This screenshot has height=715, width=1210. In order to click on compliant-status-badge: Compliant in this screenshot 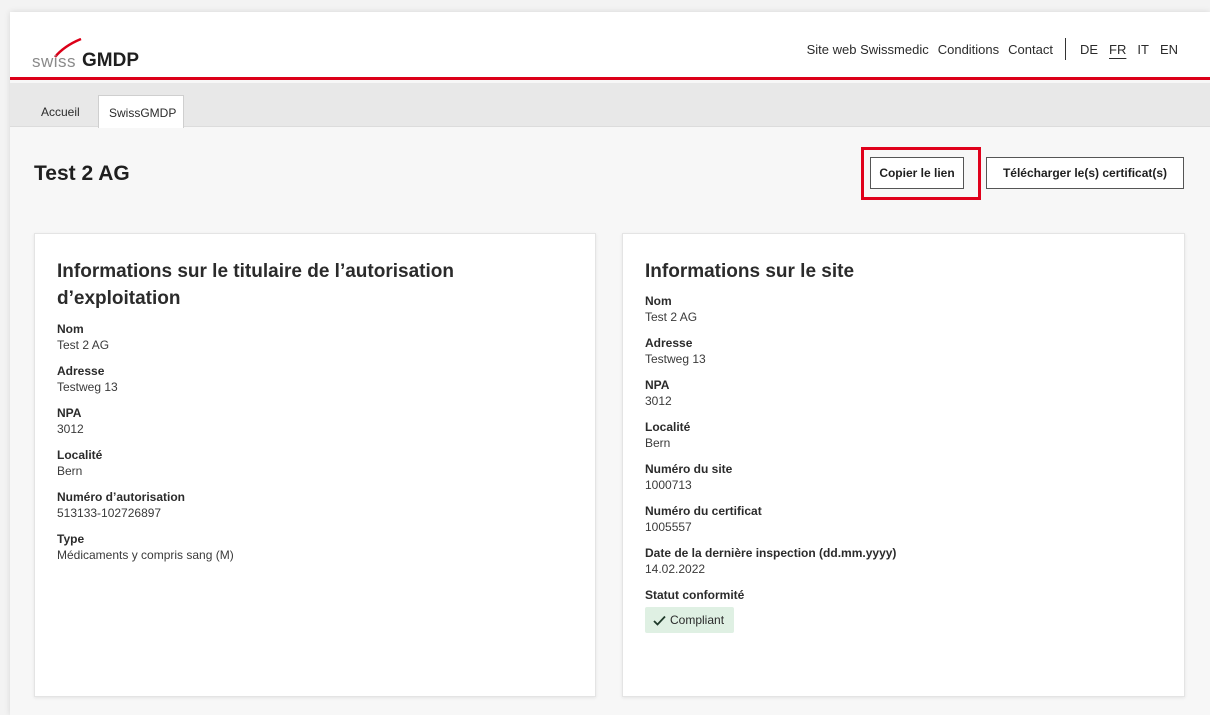, I will do `click(690, 620)`.